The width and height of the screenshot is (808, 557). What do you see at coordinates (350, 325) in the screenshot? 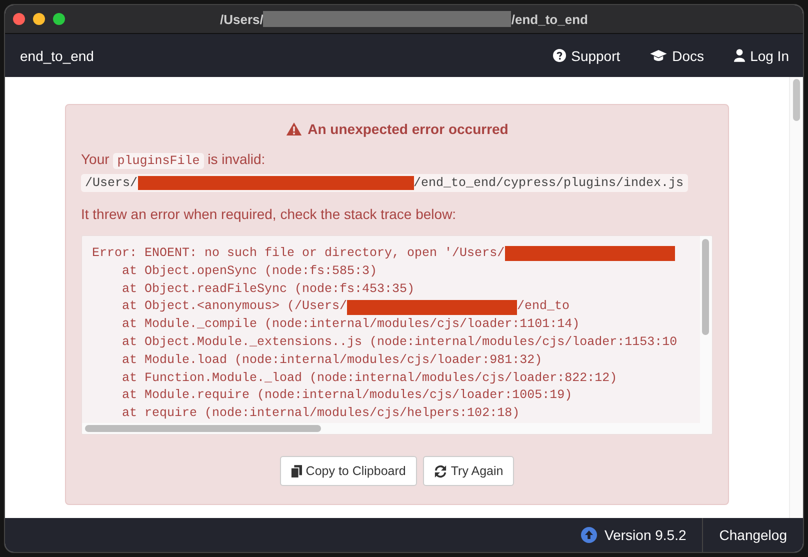
I see `stack-line: at Module._compile (node:internal/modules/cjs/loader:1101:14)` at bounding box center [350, 325].